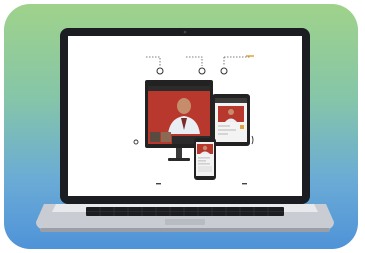 The height and width of the screenshot is (253, 365). What do you see at coordinates (231, 100) in the screenshot?
I see `tablet-header` at bounding box center [231, 100].